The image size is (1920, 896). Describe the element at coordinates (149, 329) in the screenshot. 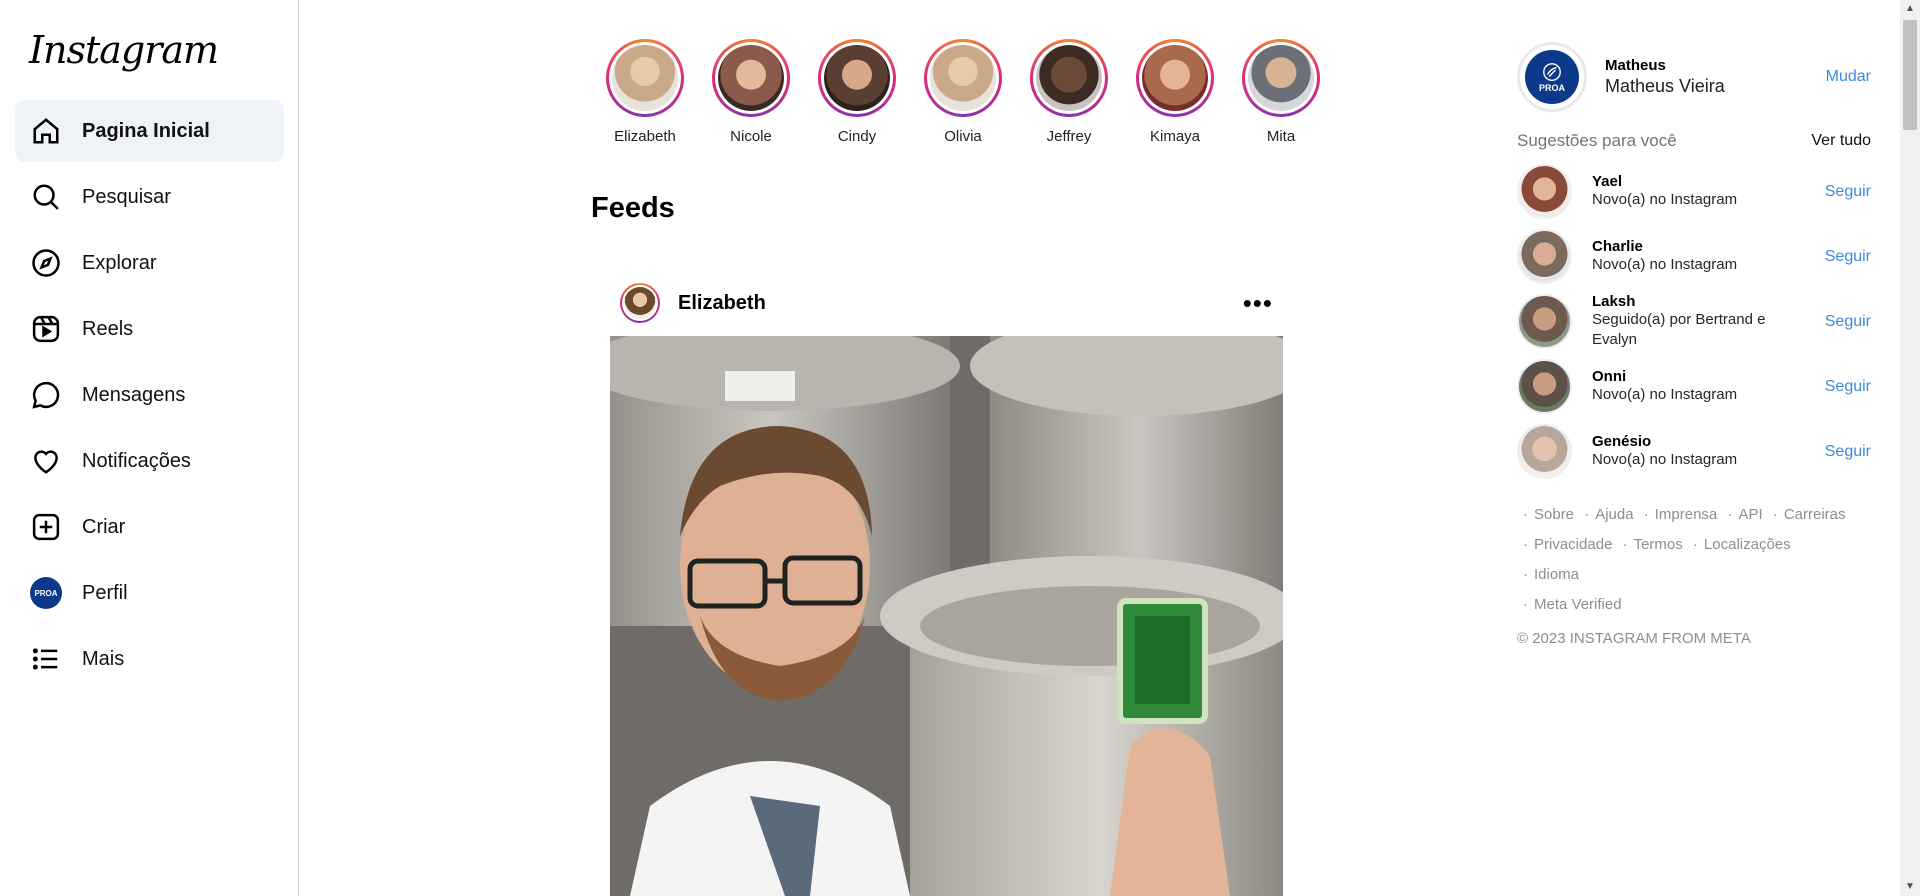

I see `sidebar-item-reels: Reels` at that location.